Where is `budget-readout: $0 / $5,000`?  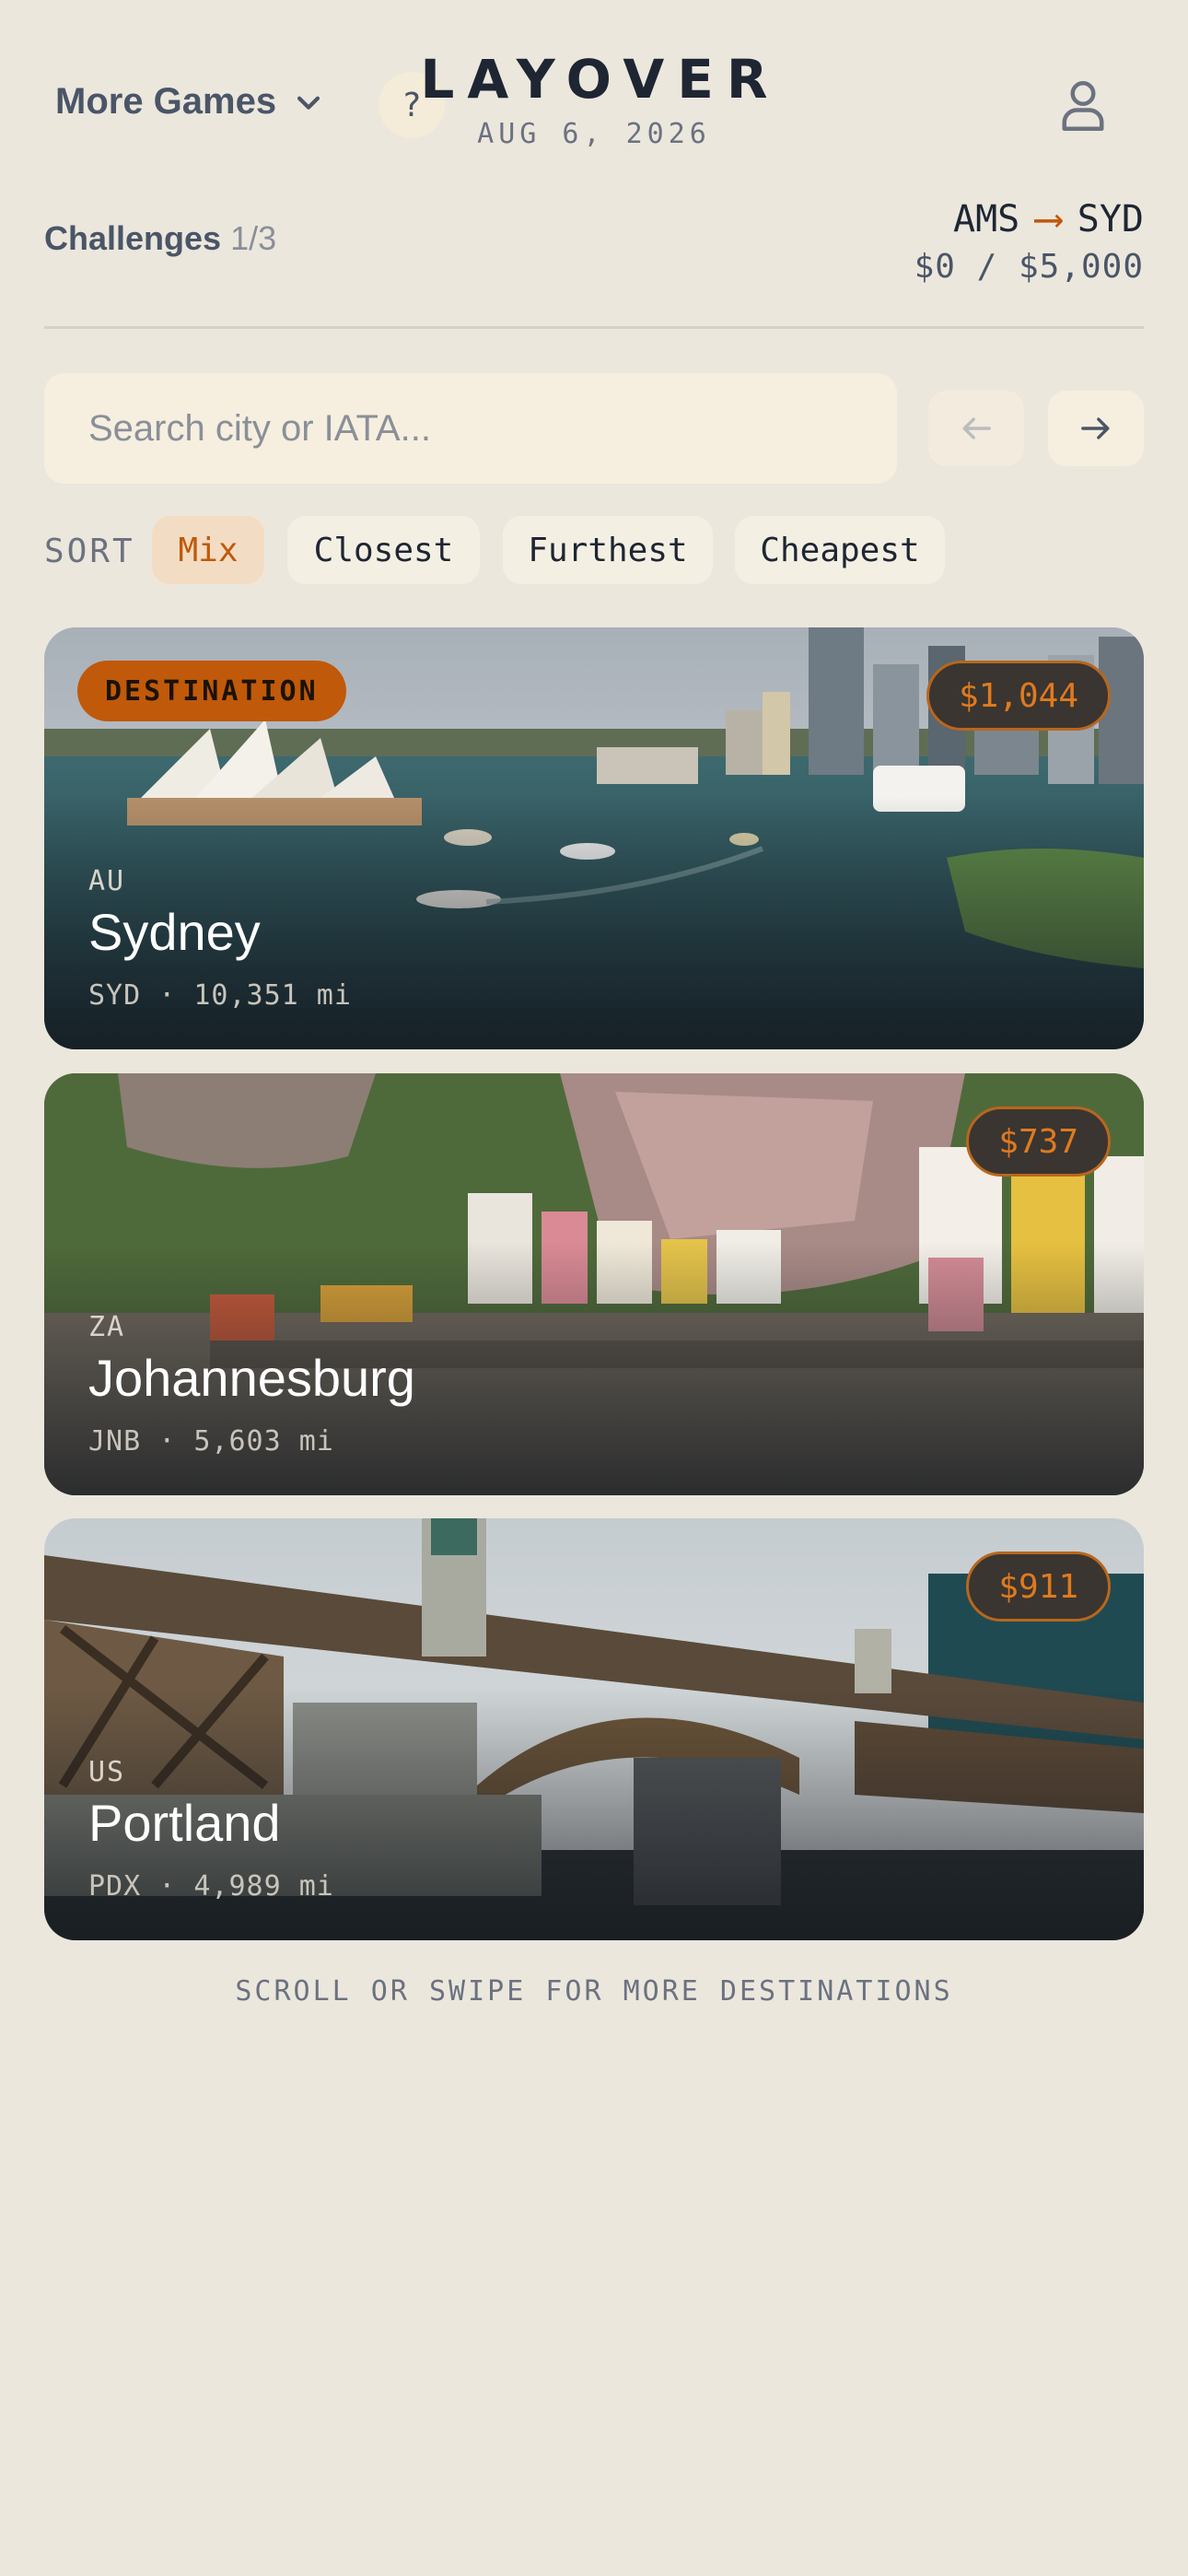 budget-readout: $0 / $5,000 is located at coordinates (1029, 267).